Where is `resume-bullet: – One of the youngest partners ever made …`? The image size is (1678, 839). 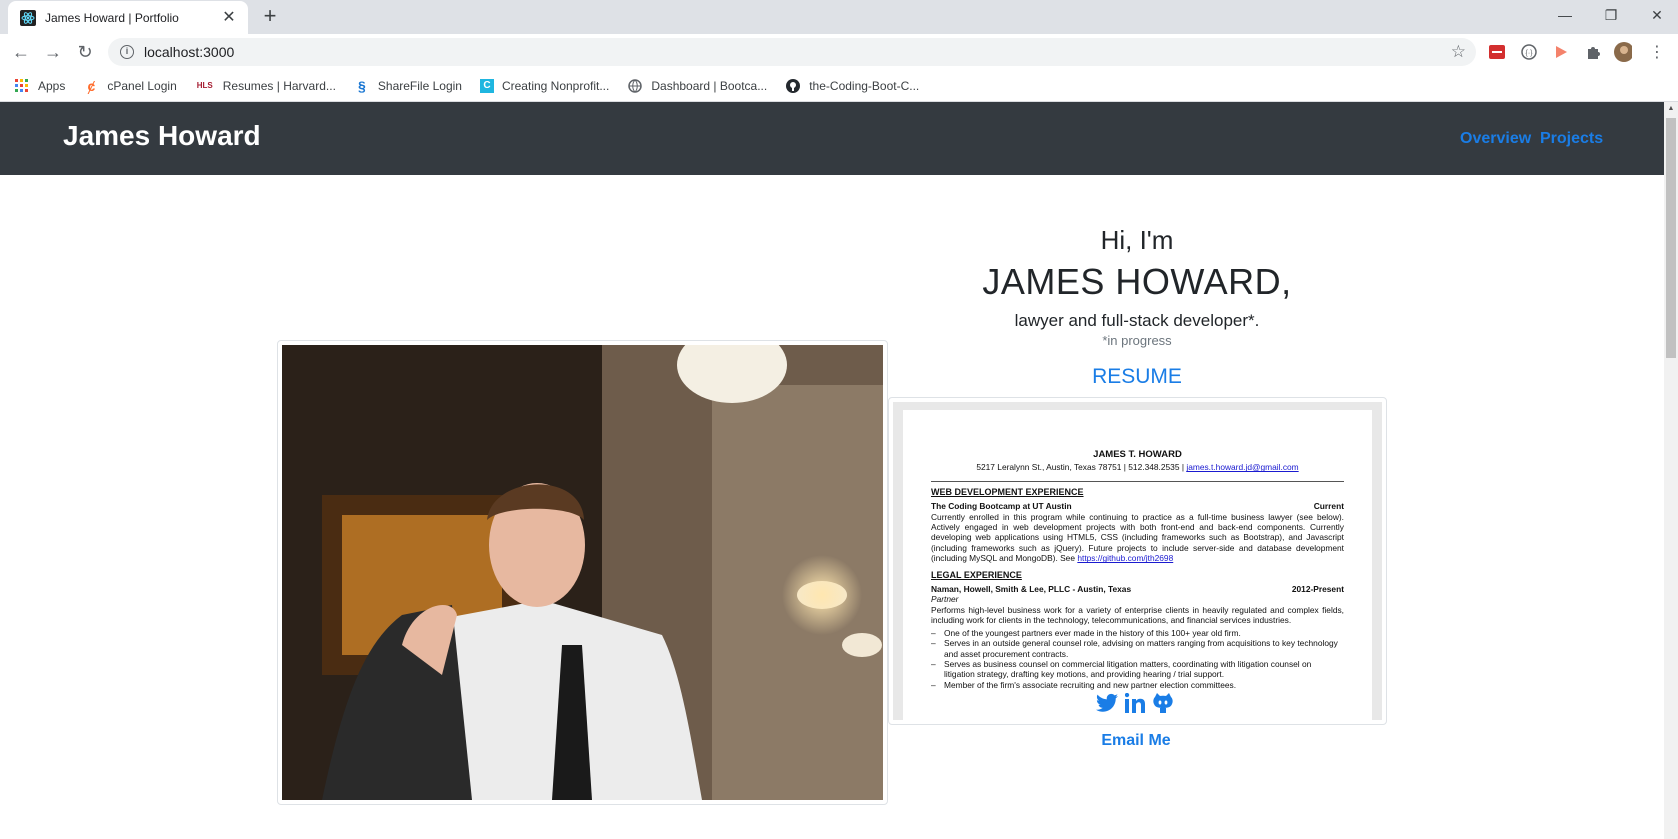
resume-bullet: – One of the youngest partners ever made … is located at coordinates (1086, 632).